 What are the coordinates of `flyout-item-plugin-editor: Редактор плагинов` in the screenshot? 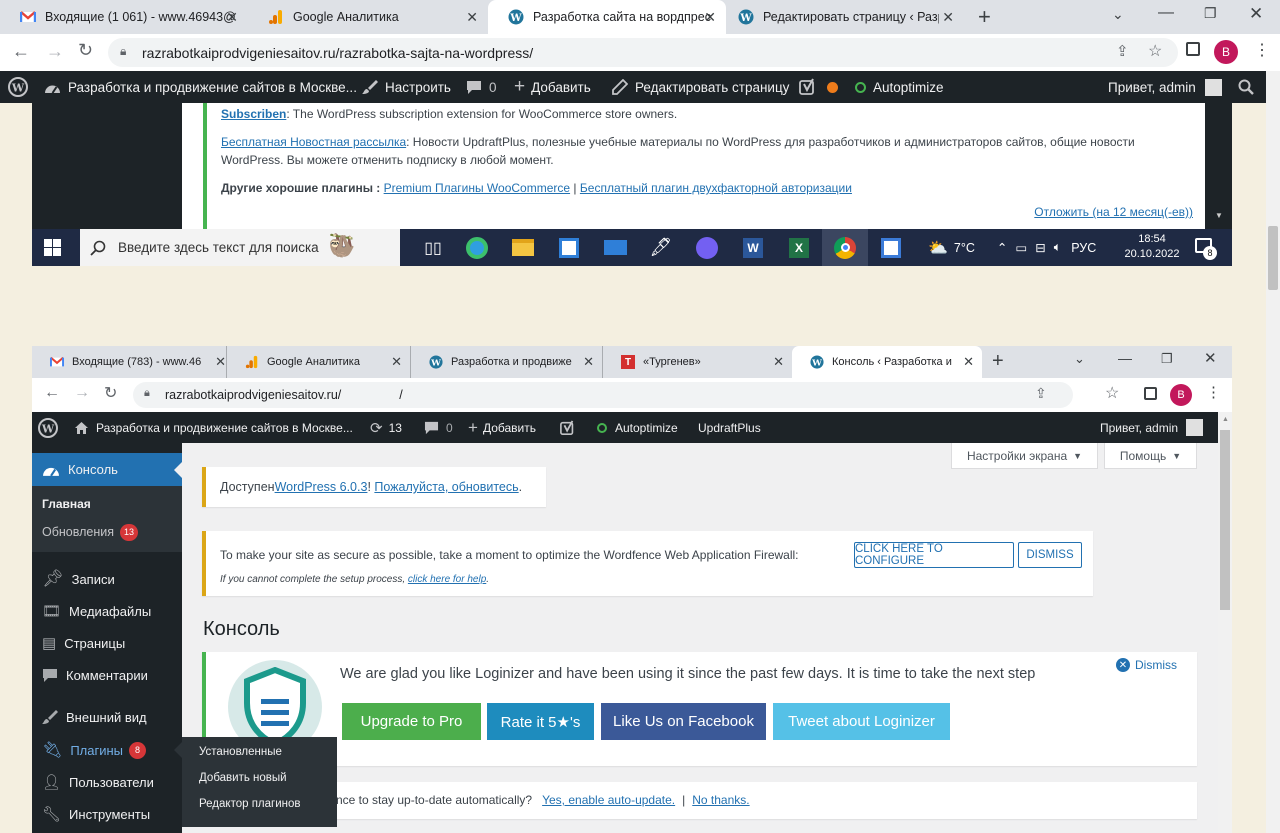 It's located at (250, 804).